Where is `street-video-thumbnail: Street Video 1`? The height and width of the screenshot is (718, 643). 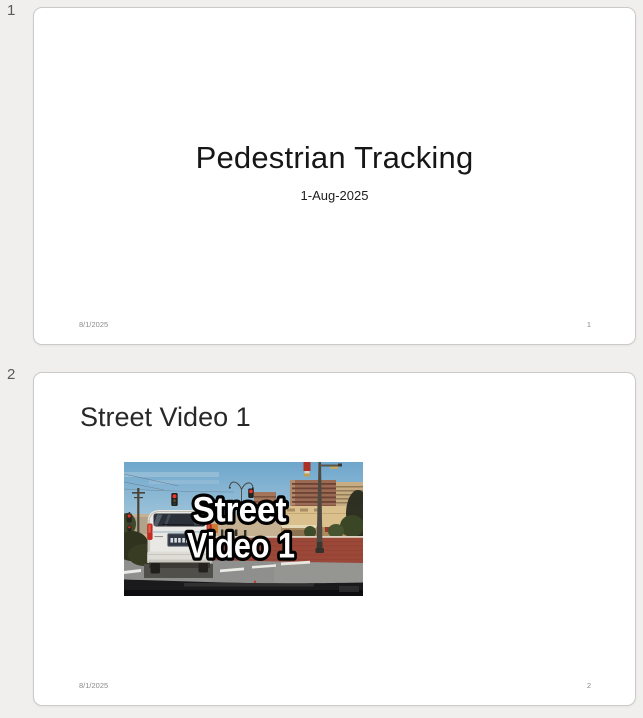 street-video-thumbnail: Street Video 1 is located at coordinates (243, 529).